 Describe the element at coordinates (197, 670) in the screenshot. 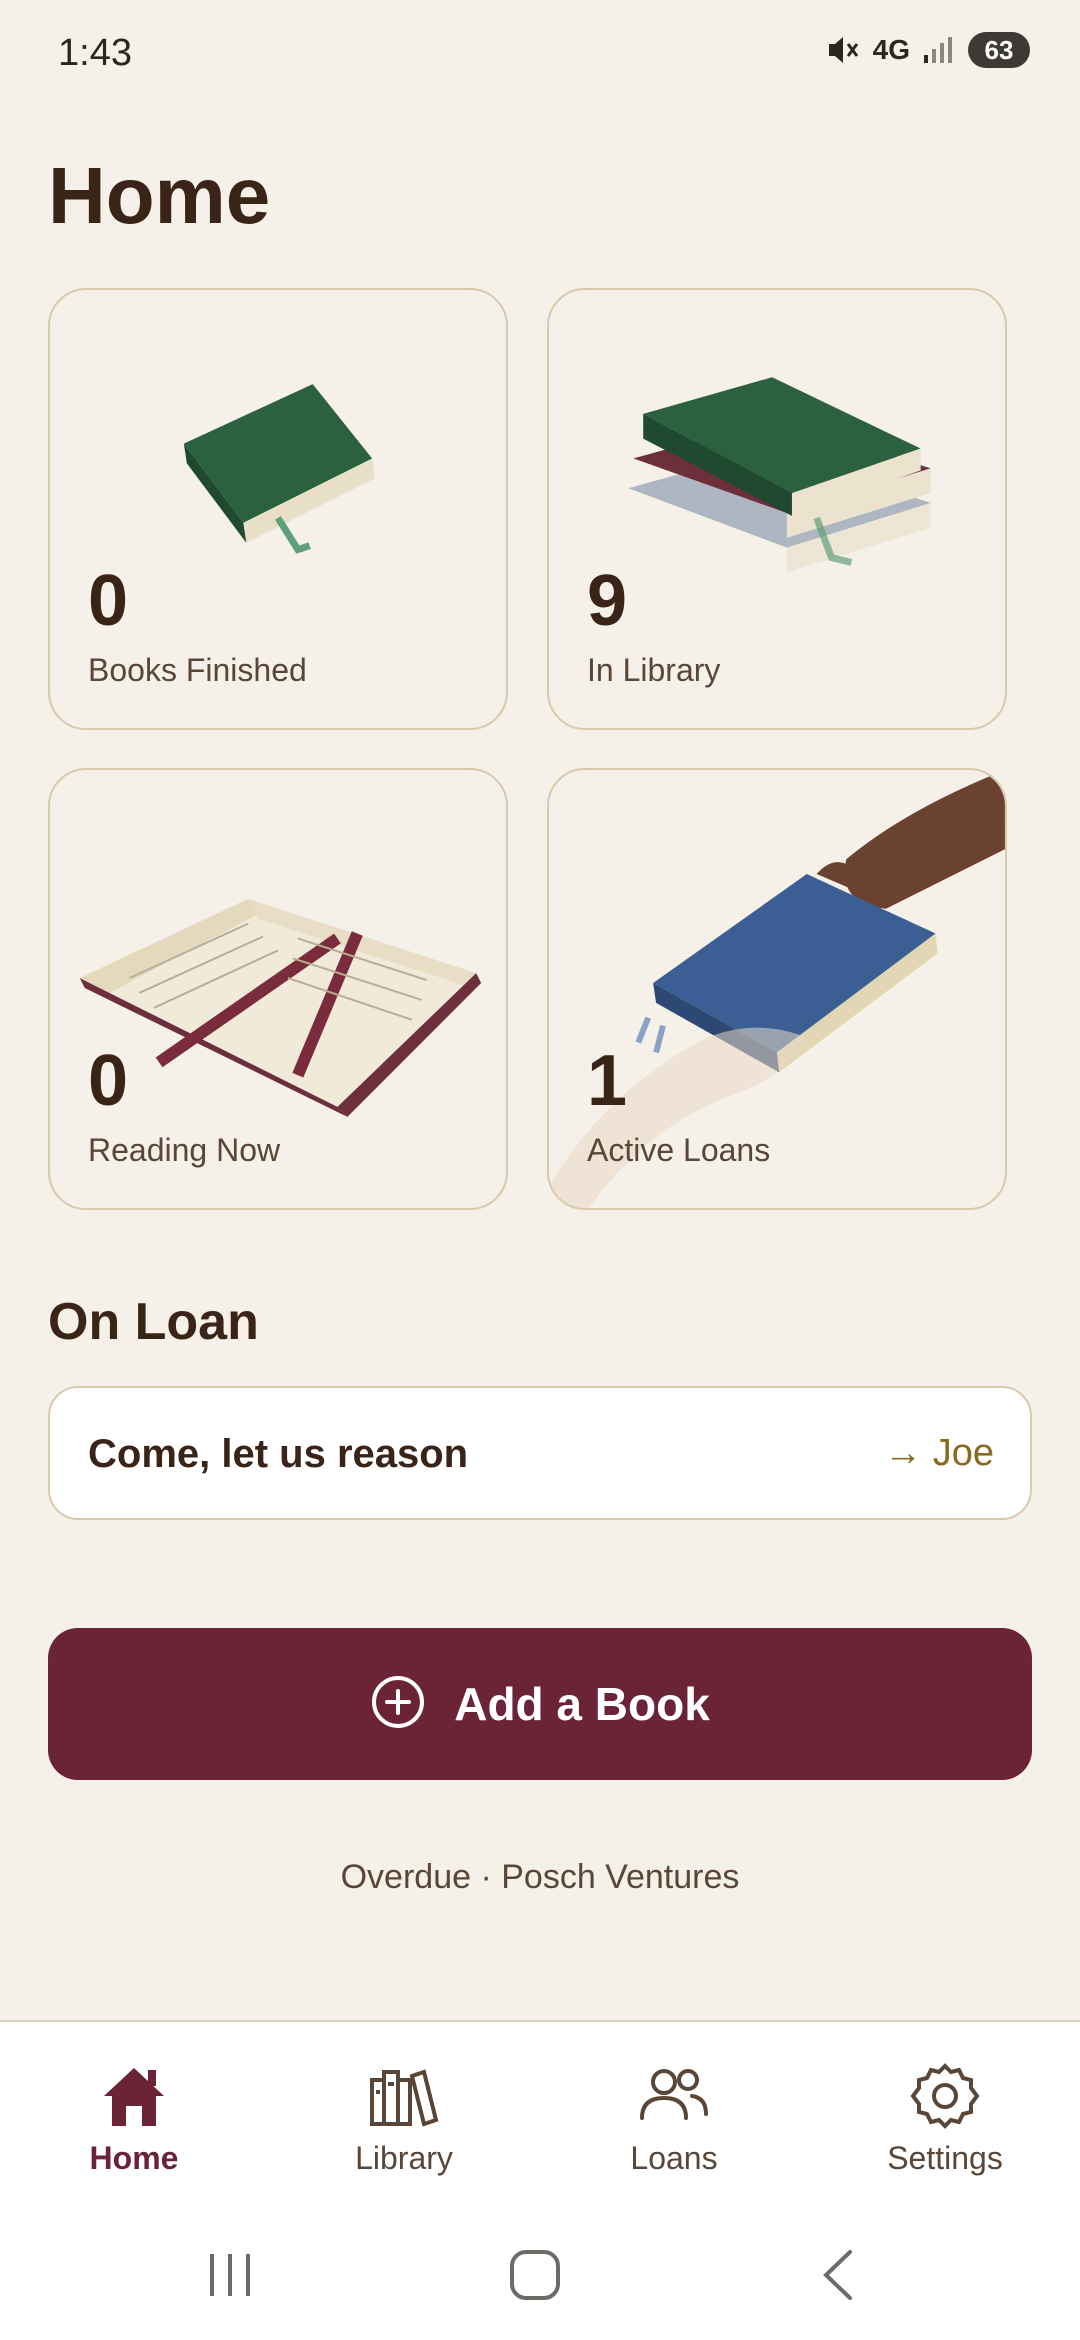

I see `books-finished-label: Books Finished` at that location.